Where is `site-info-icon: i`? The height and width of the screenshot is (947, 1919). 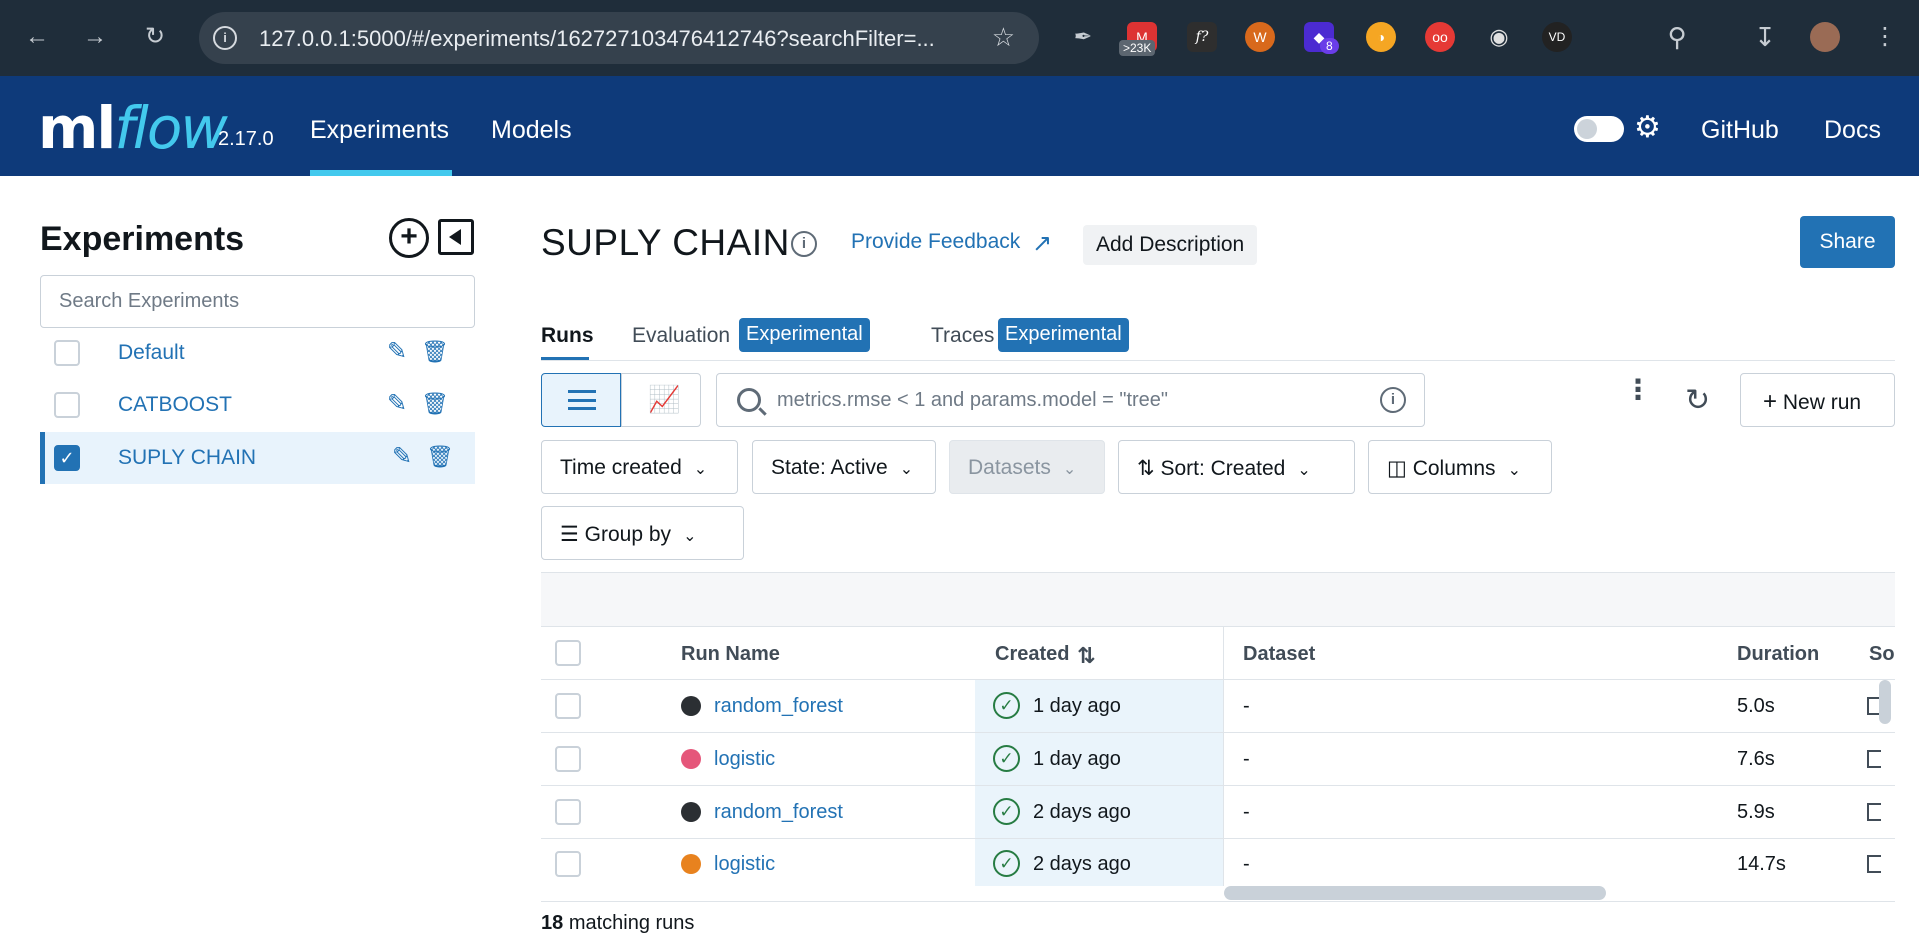 site-info-icon: i is located at coordinates (225, 38).